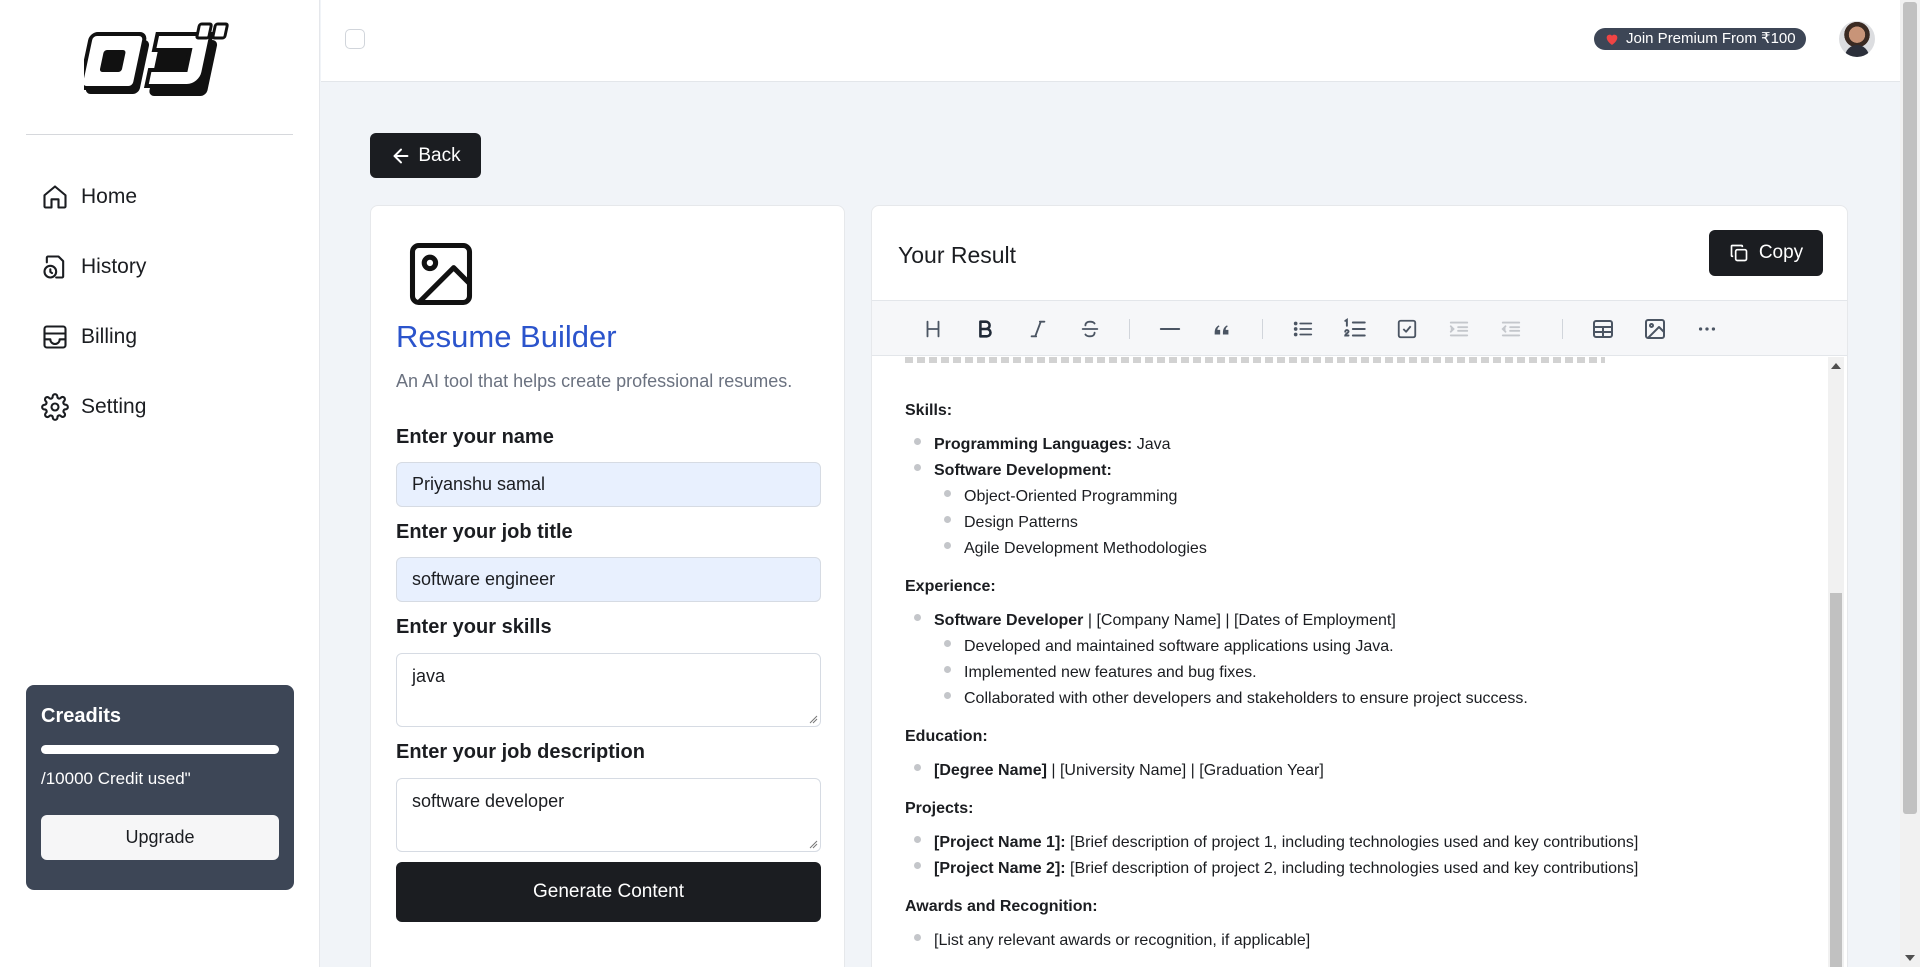 The image size is (1920, 967). What do you see at coordinates (1910, 408) in the screenshot?
I see `page-scroll-thumb` at bounding box center [1910, 408].